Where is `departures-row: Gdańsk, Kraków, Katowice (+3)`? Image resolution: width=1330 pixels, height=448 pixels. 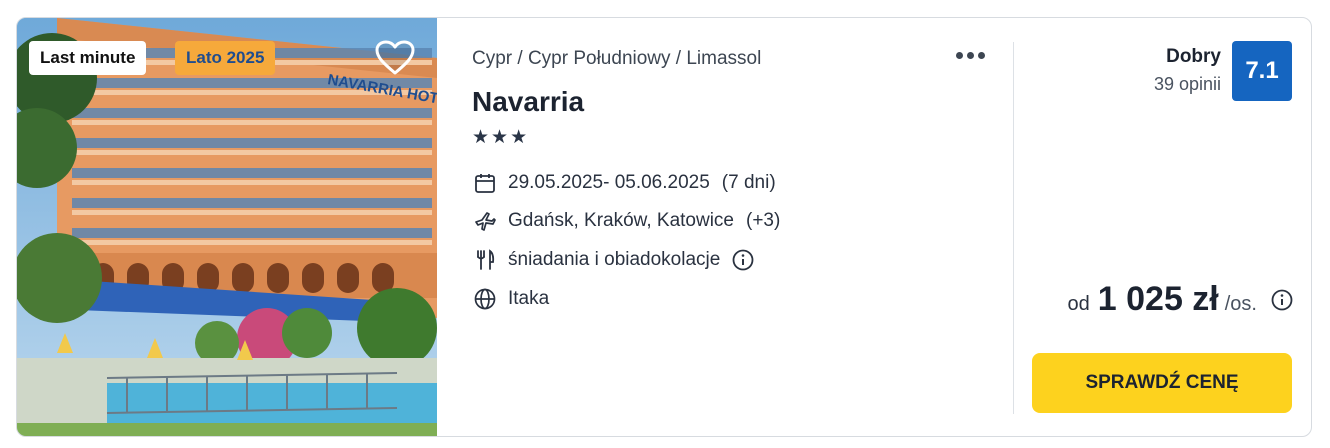
departures-row: Gdańsk, Kraków, Katowice (+3) is located at coordinates (626, 221).